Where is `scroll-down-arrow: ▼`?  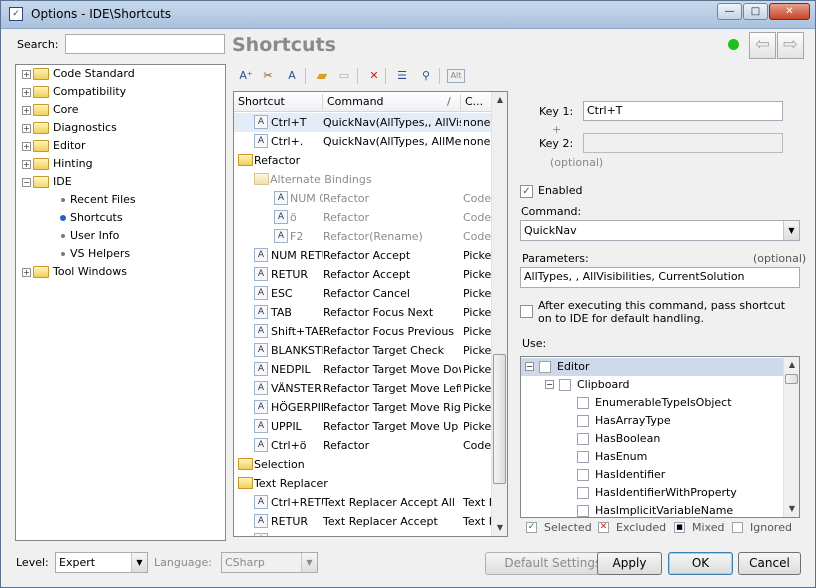 scroll-down-arrow: ▼ is located at coordinates (500, 528).